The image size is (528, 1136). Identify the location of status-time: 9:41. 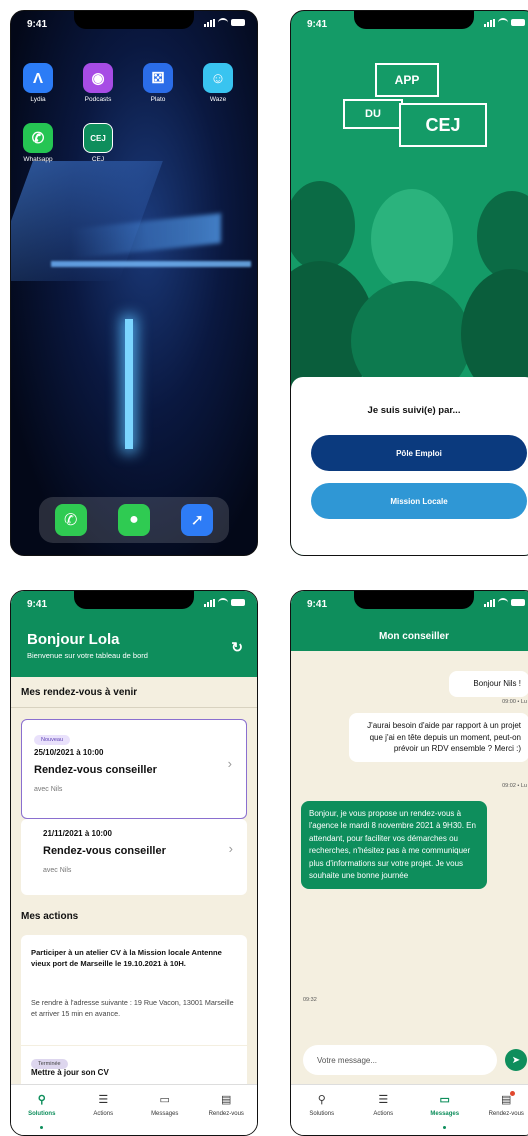
(37, 24).